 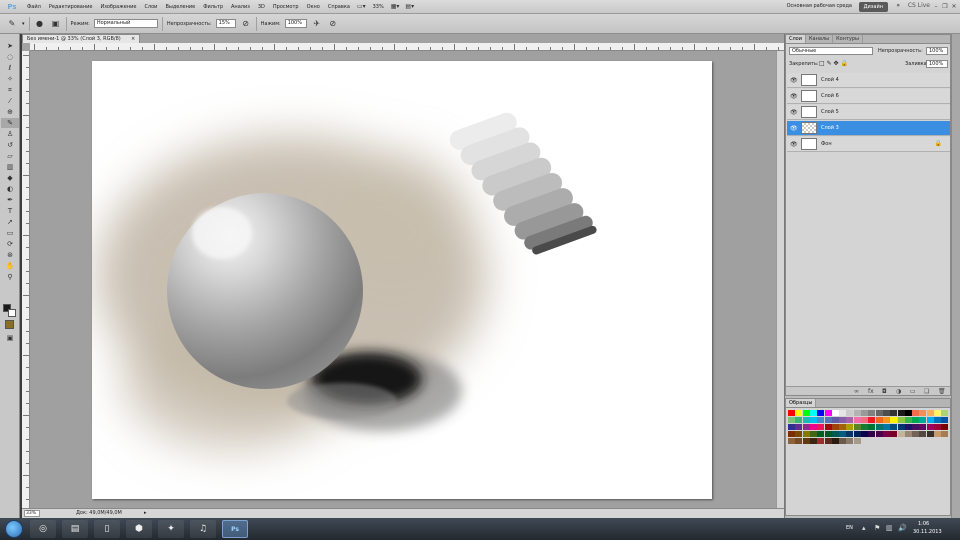 What do you see at coordinates (831, 51) in the screenshot?
I see `blend-mode-select: Обычные` at bounding box center [831, 51].